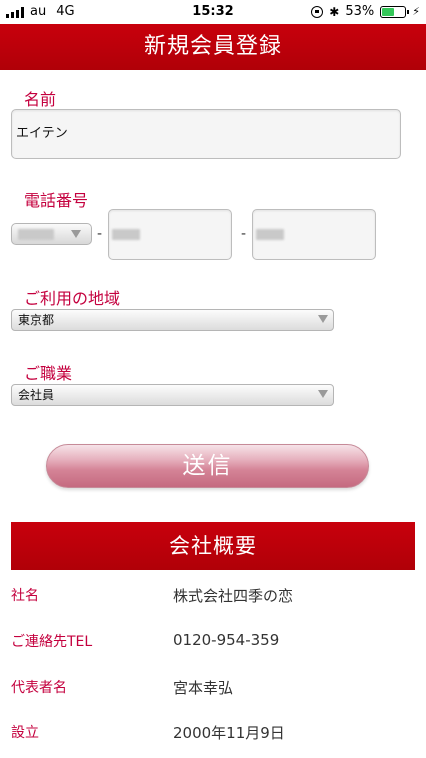 This screenshot has height=758, width=426. Describe the element at coordinates (213, 654) in the screenshot. I see `info-row-contact-tel: ご連絡先TEL 0120-954-359` at that location.